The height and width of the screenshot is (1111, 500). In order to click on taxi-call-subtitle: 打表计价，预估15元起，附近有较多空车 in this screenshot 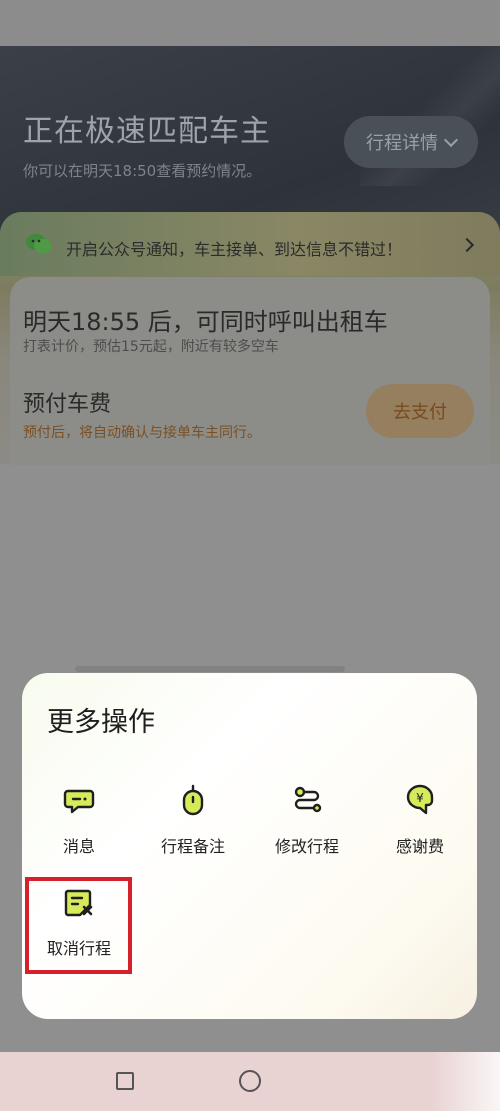, I will do `click(151, 347)`.